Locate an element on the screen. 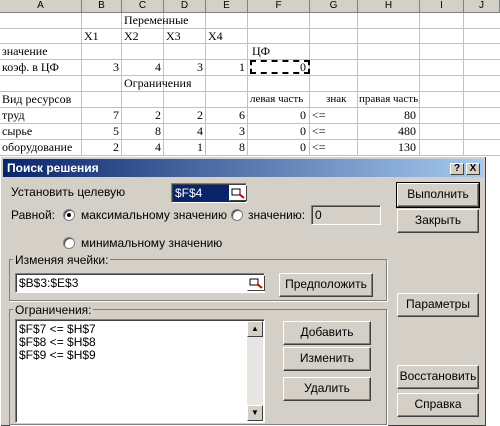 The image size is (500, 426). radio-min is located at coordinates (69, 243).